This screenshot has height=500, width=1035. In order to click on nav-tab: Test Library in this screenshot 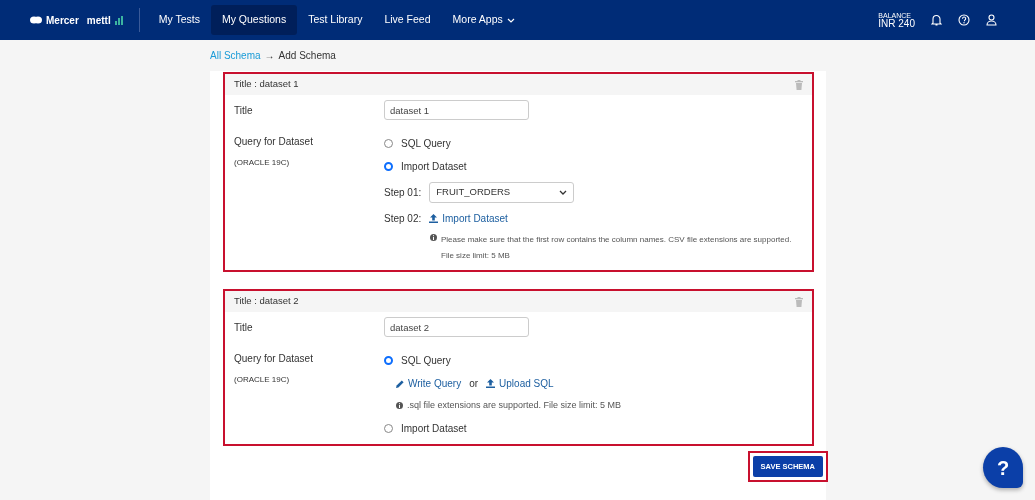, I will do `click(335, 20)`.